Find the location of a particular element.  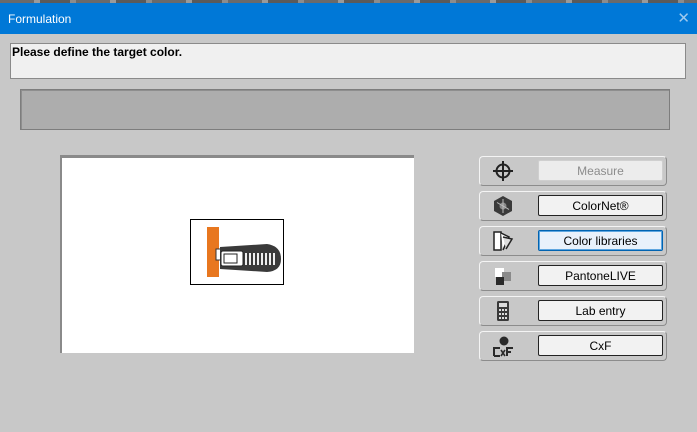

measure-button: Measure is located at coordinates (600, 170).